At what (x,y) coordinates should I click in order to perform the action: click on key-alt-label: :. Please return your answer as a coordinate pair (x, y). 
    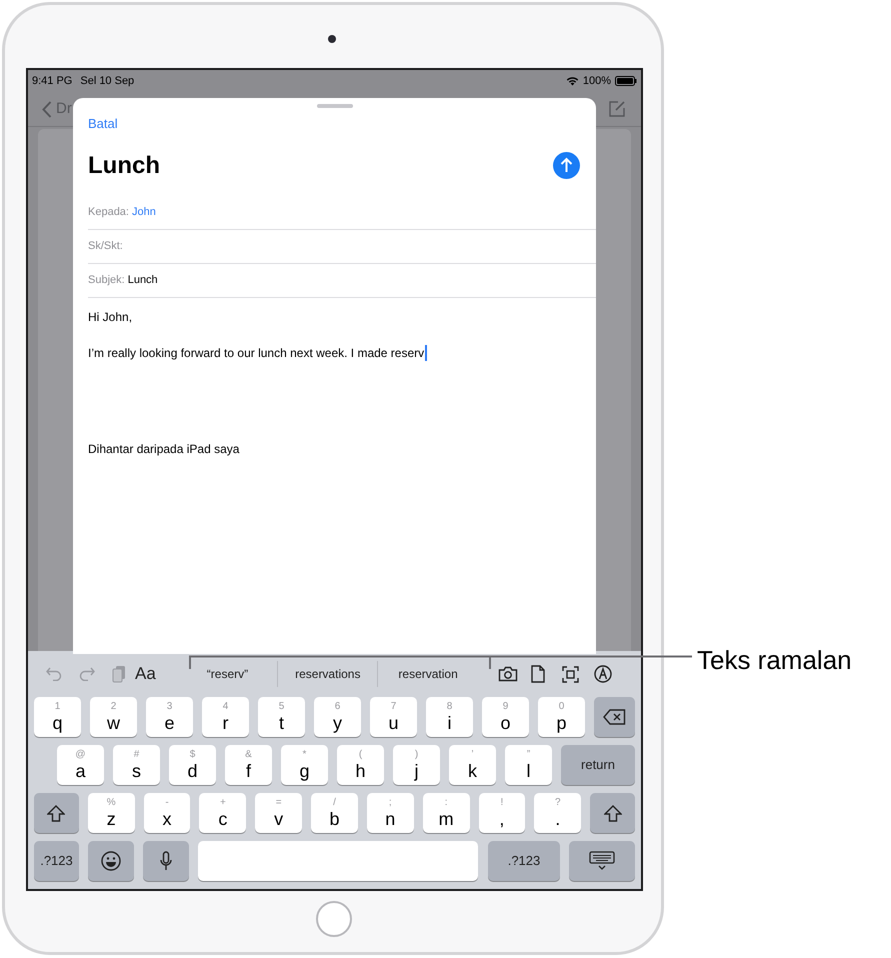
    Looking at the image, I should click on (446, 803).